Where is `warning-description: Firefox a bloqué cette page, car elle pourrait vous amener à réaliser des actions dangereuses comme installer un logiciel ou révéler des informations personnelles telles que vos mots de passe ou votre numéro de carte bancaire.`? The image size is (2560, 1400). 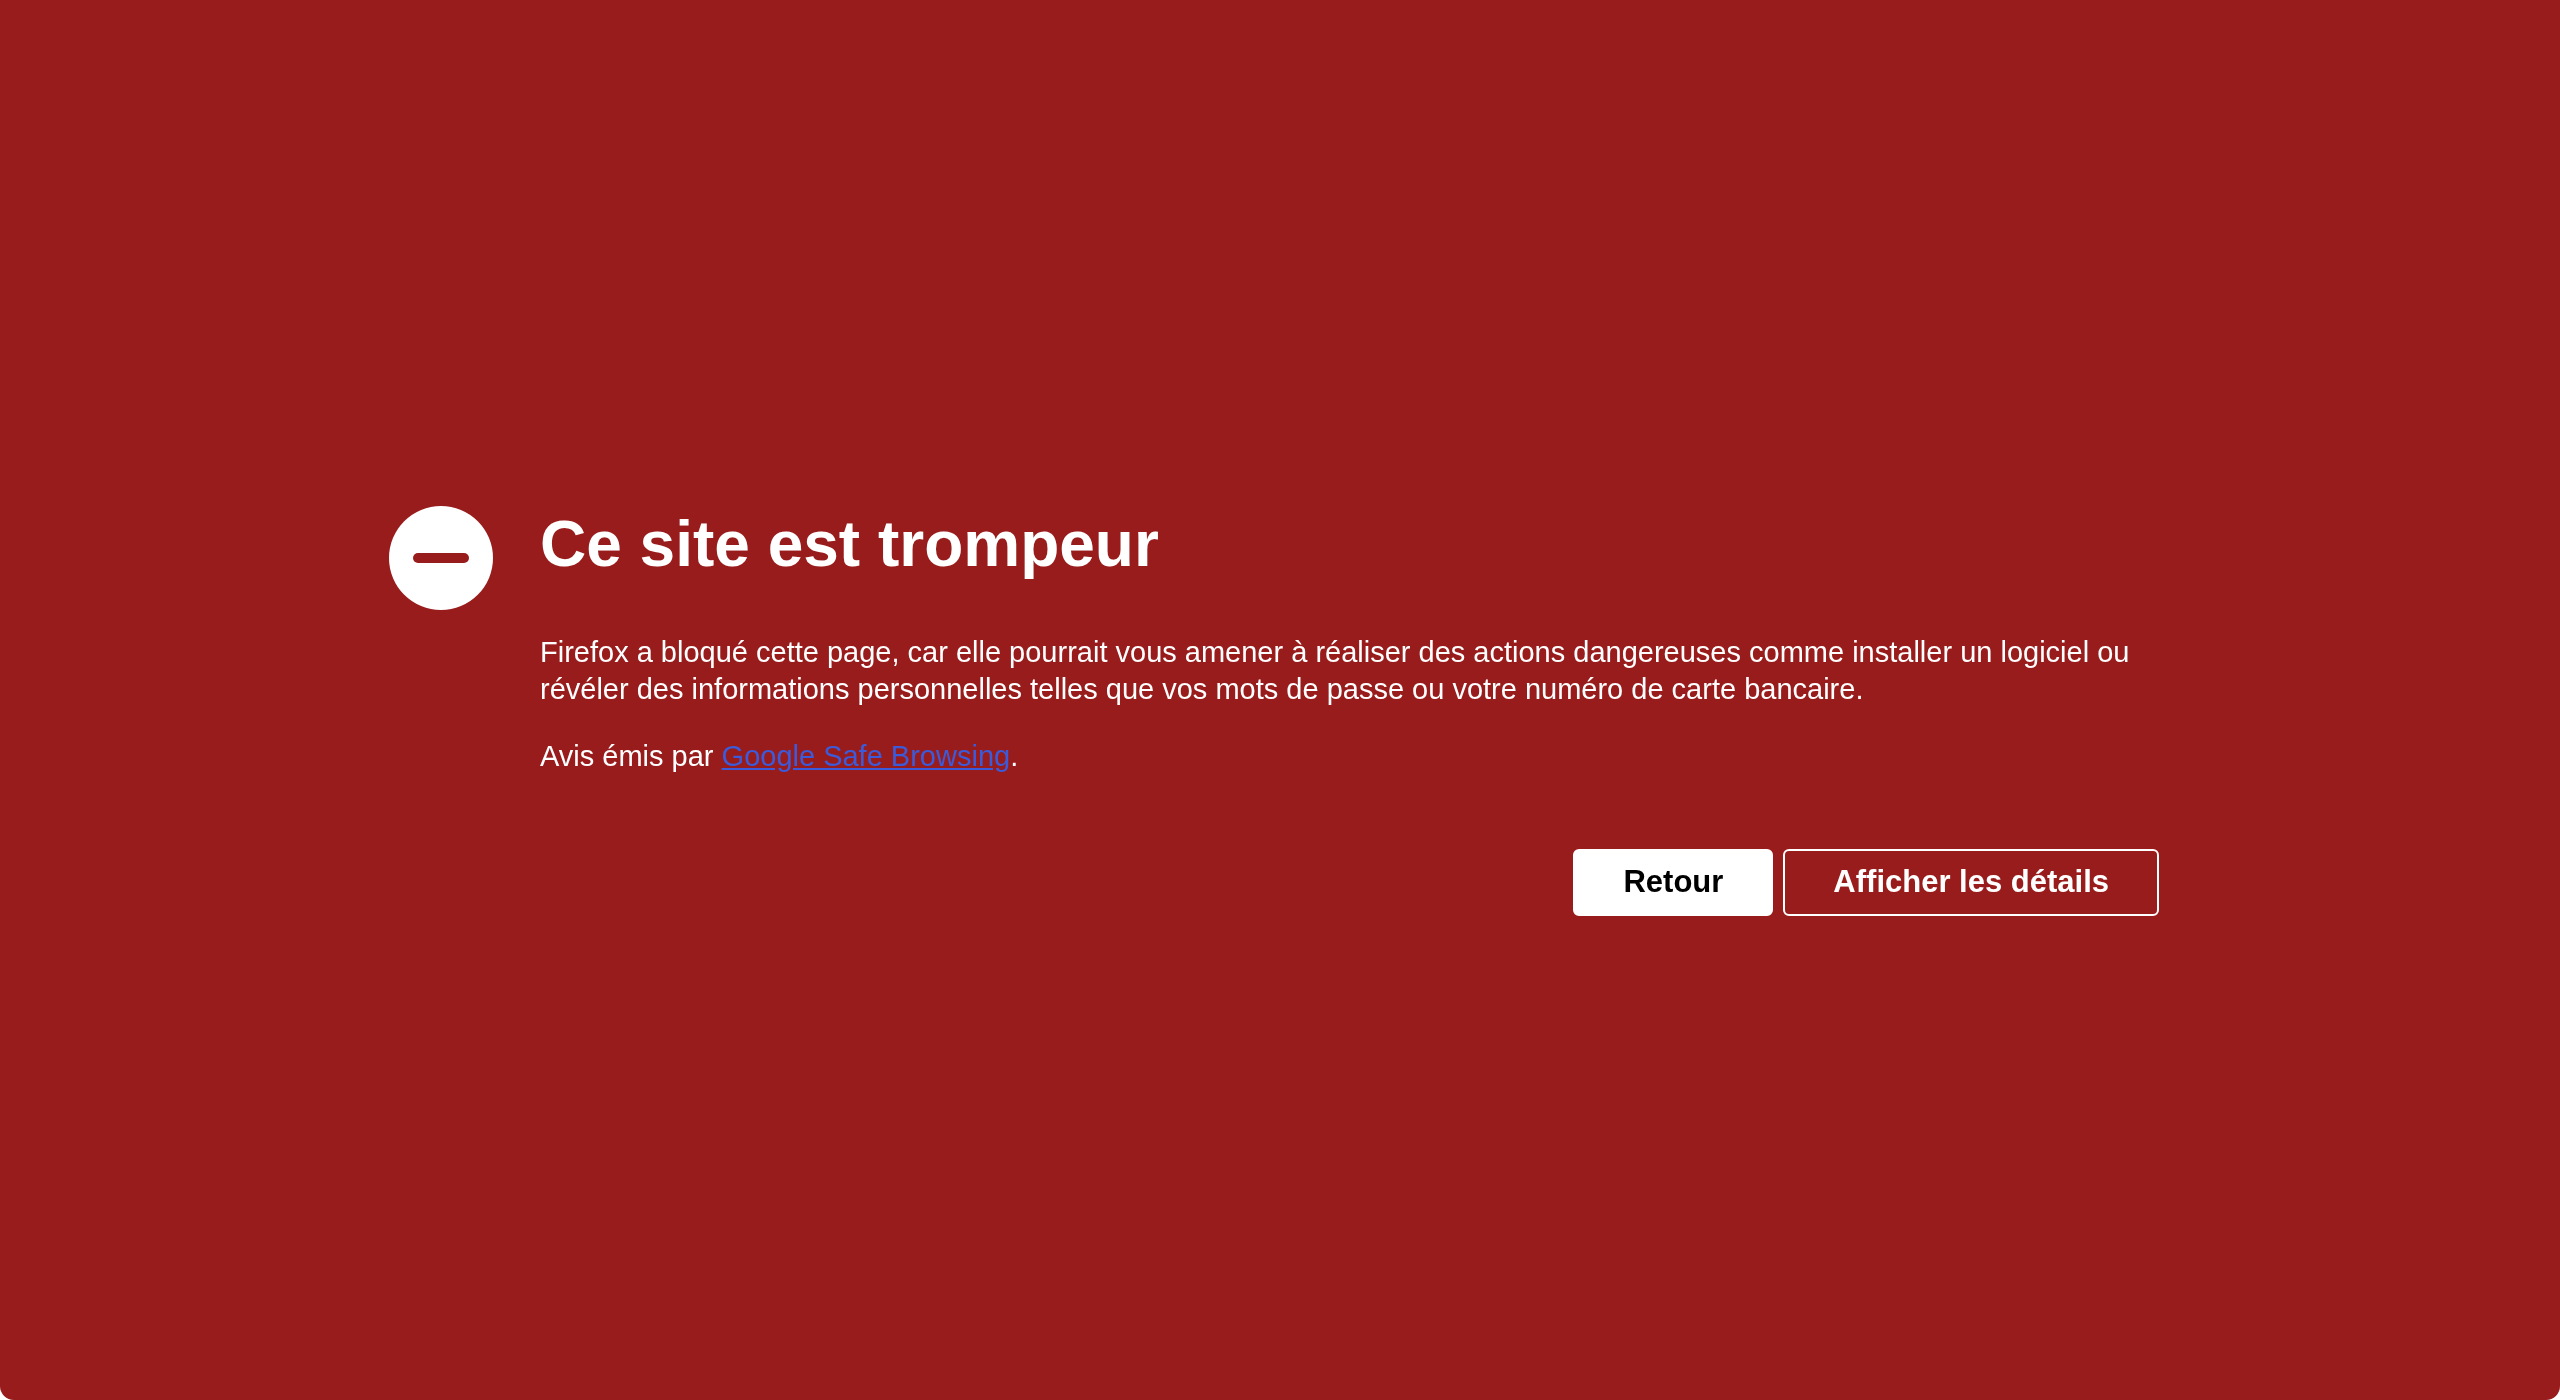 warning-description: Firefox a bloqué cette page, car elle pourrait vous amener à réaliser des actions dangereuses comme installer un logiciel ou révéler des informations personnelles telles que vos mots de passe ou votre numéro de carte bancaire. is located at coordinates (1335, 671).